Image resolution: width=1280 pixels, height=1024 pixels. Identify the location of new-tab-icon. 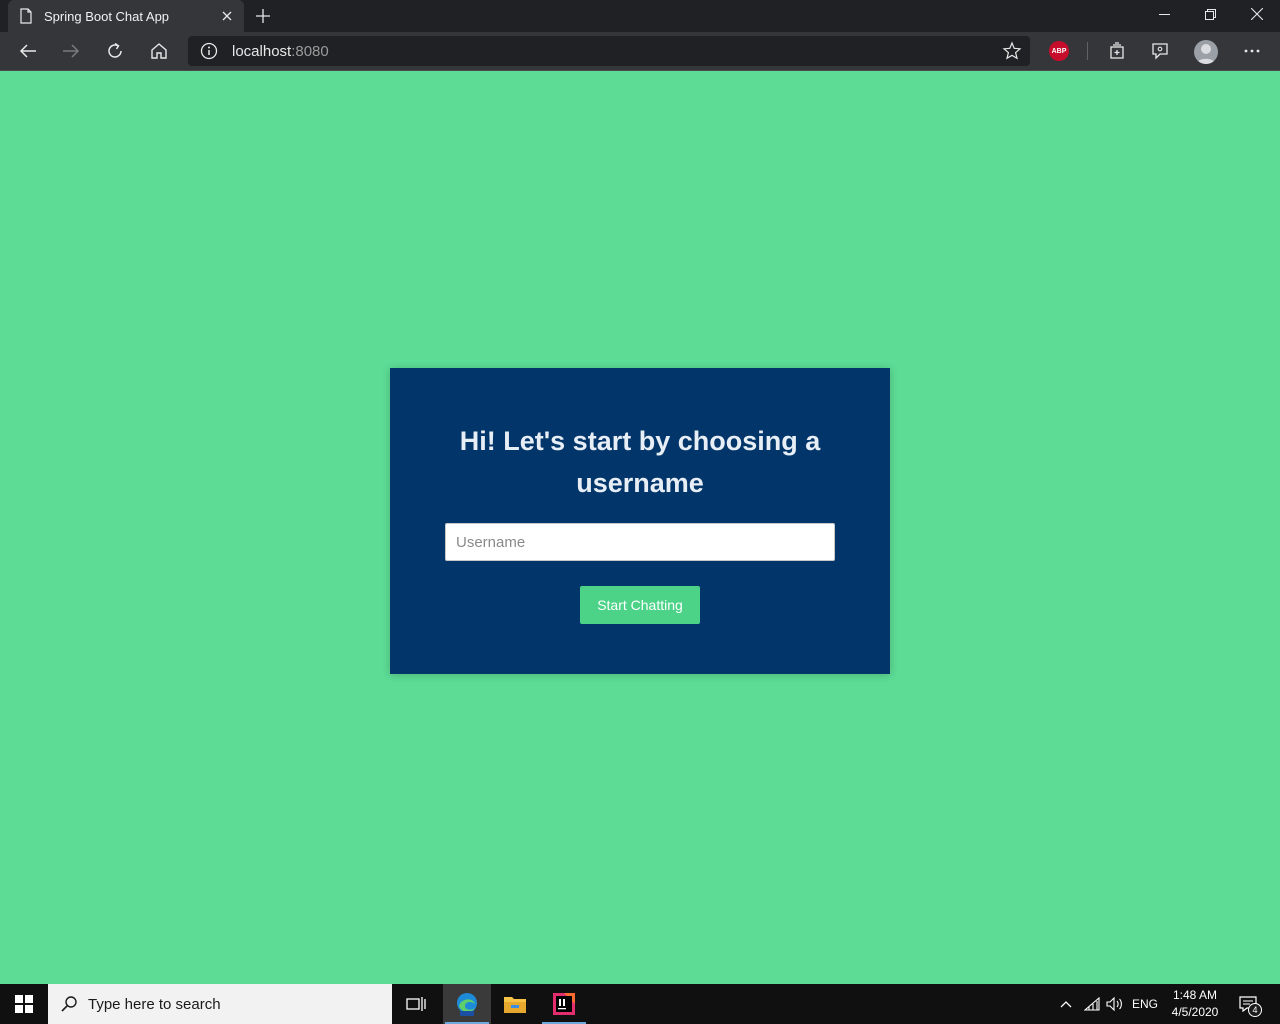
(263, 16).